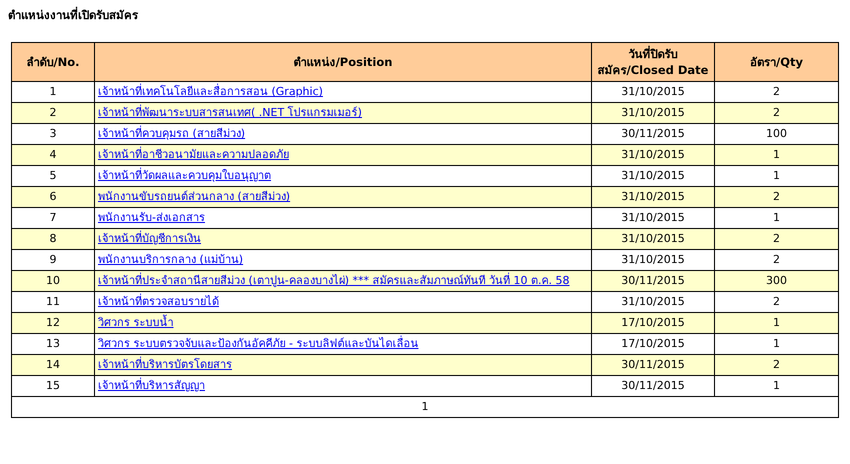 The image size is (850, 464). What do you see at coordinates (53, 155) in the screenshot?
I see `table-cell: 4` at bounding box center [53, 155].